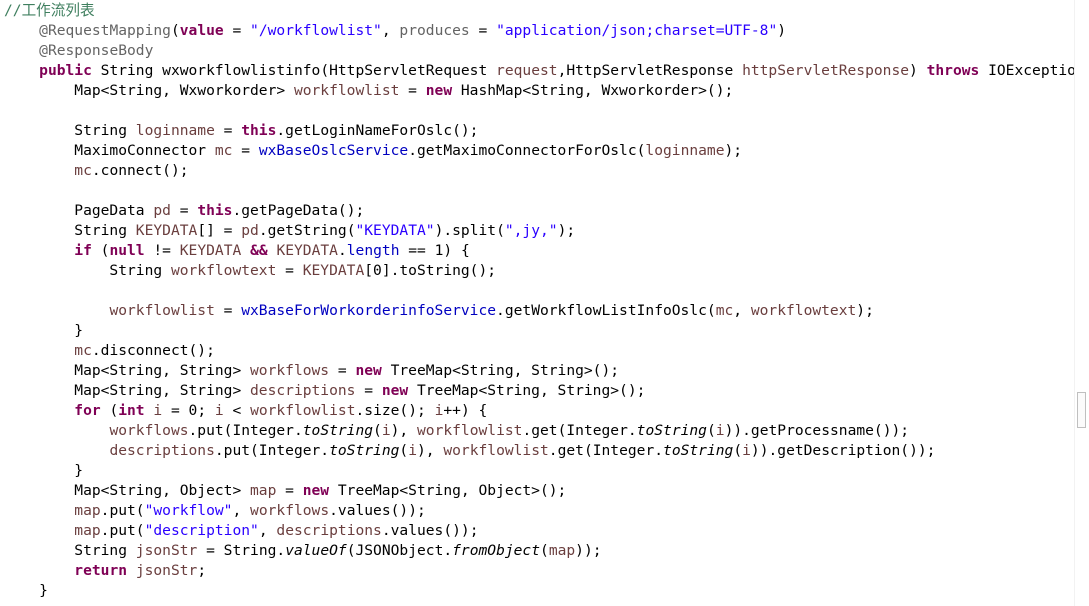 This screenshot has height=606, width=1089. I want to click on code-token: this, so click(259, 130).